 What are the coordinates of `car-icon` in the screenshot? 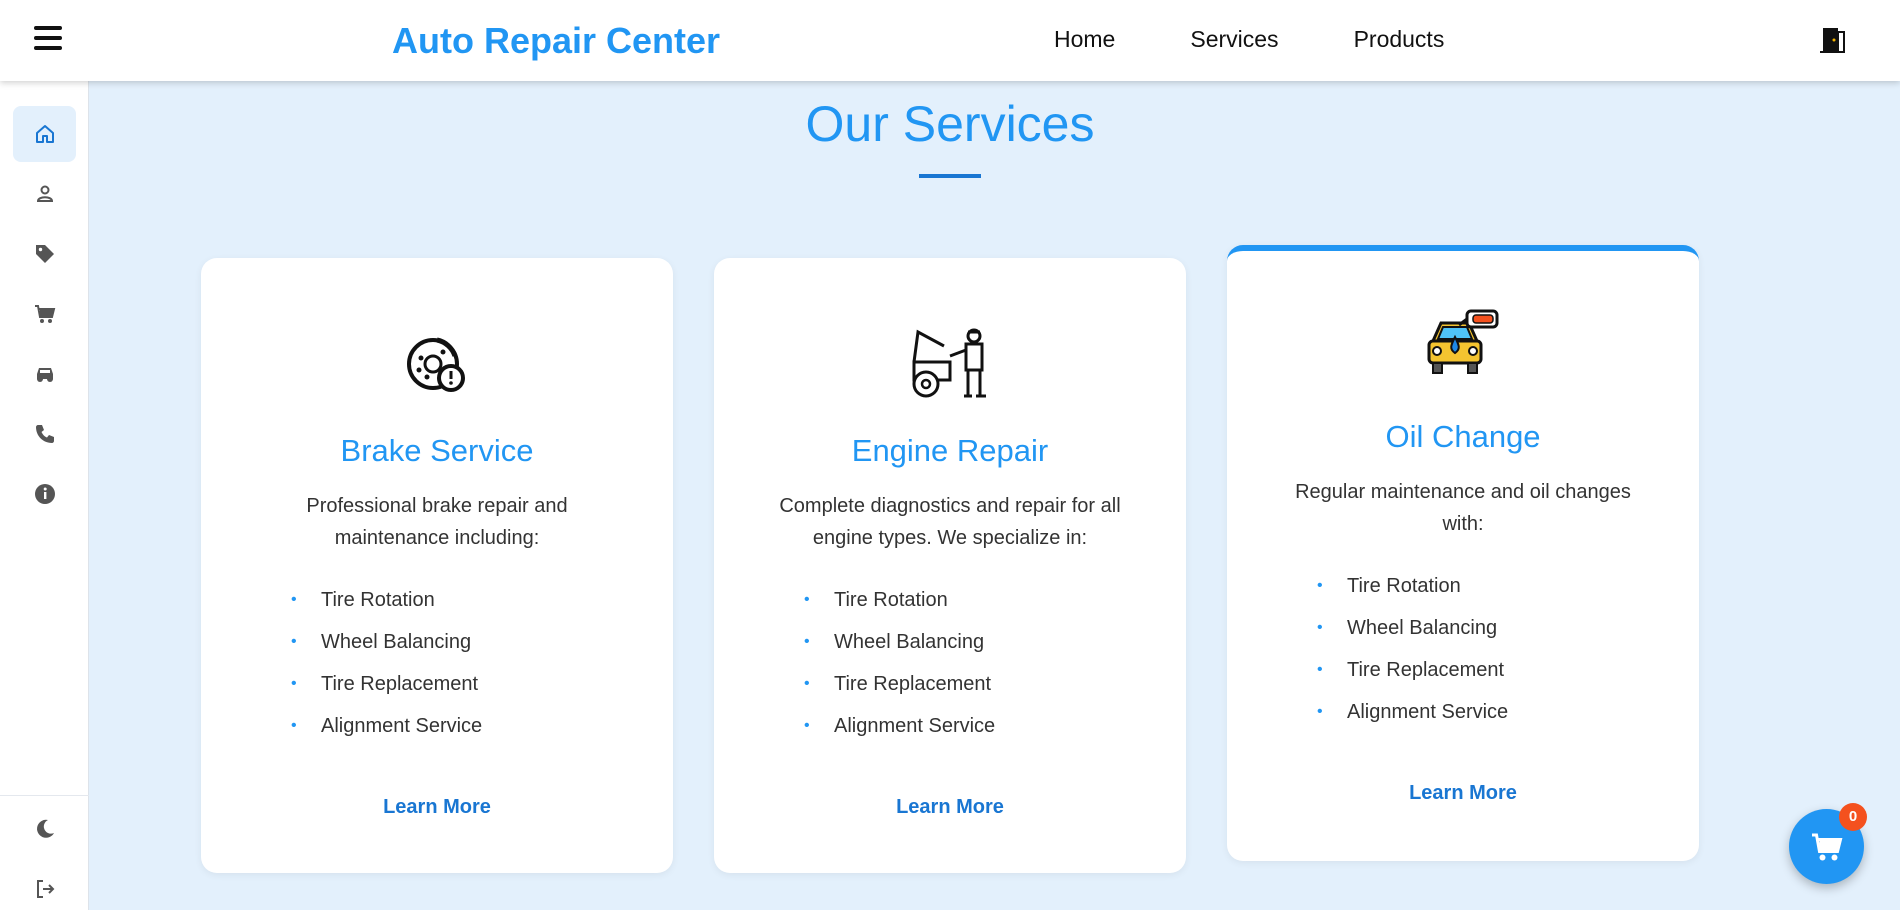 It's located at (44, 375).